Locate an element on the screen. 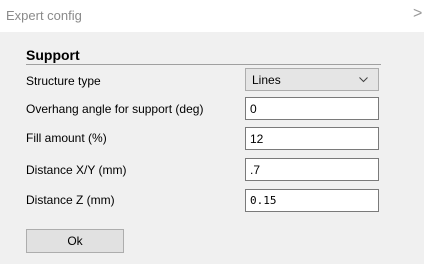 The image size is (424, 264). chevron-down-icon is located at coordinates (363, 80).